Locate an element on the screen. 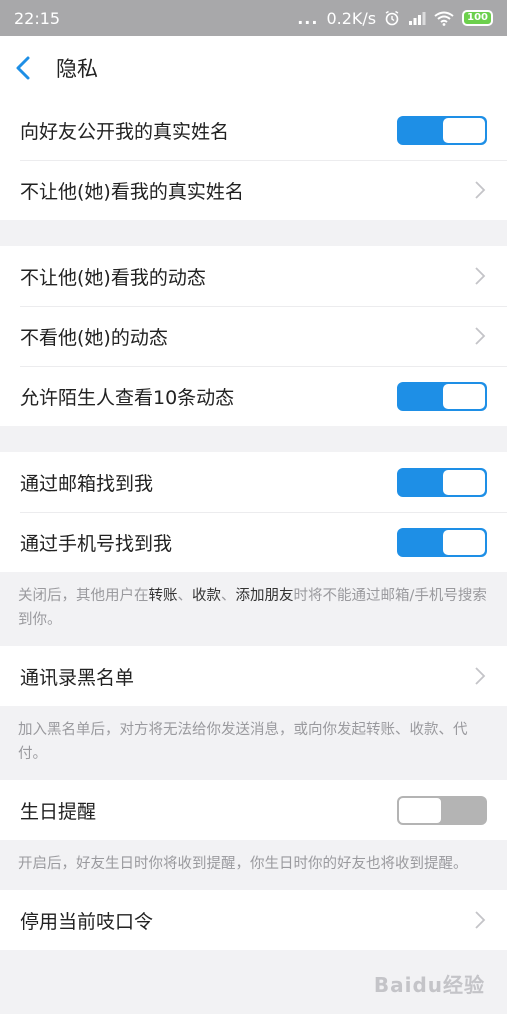  settings-group-password: 停用当前吱口令 is located at coordinates (253, 920).